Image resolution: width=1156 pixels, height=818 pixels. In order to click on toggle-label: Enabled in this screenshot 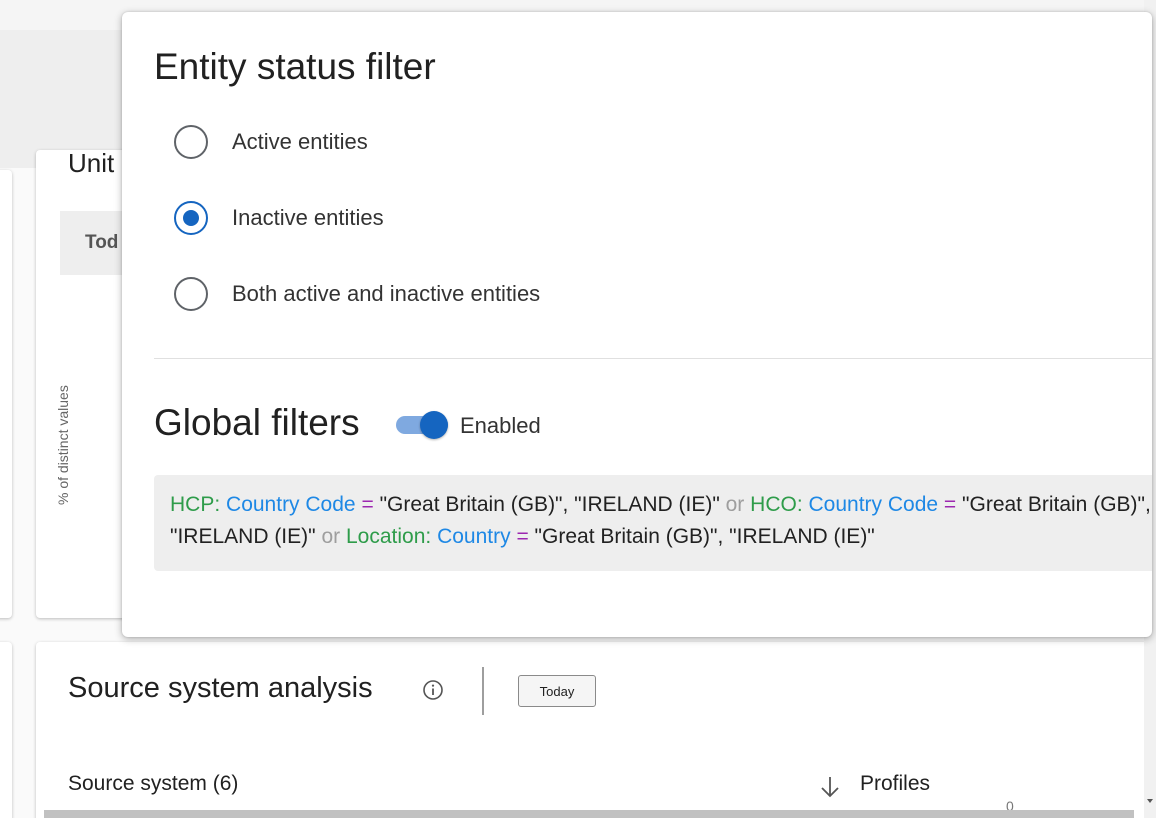, I will do `click(500, 425)`.